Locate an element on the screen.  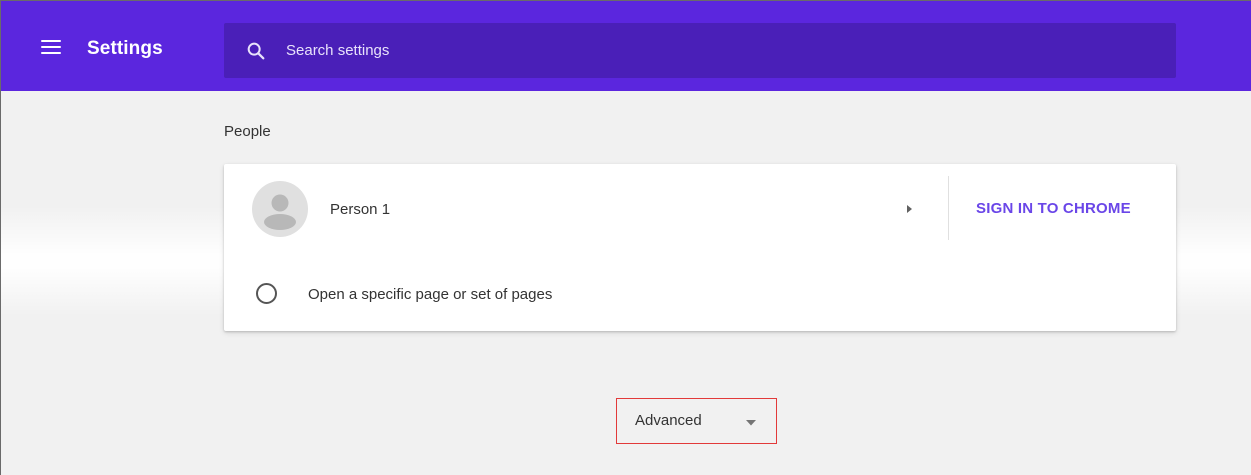
advanced-button: Advanced is located at coordinates (696, 421).